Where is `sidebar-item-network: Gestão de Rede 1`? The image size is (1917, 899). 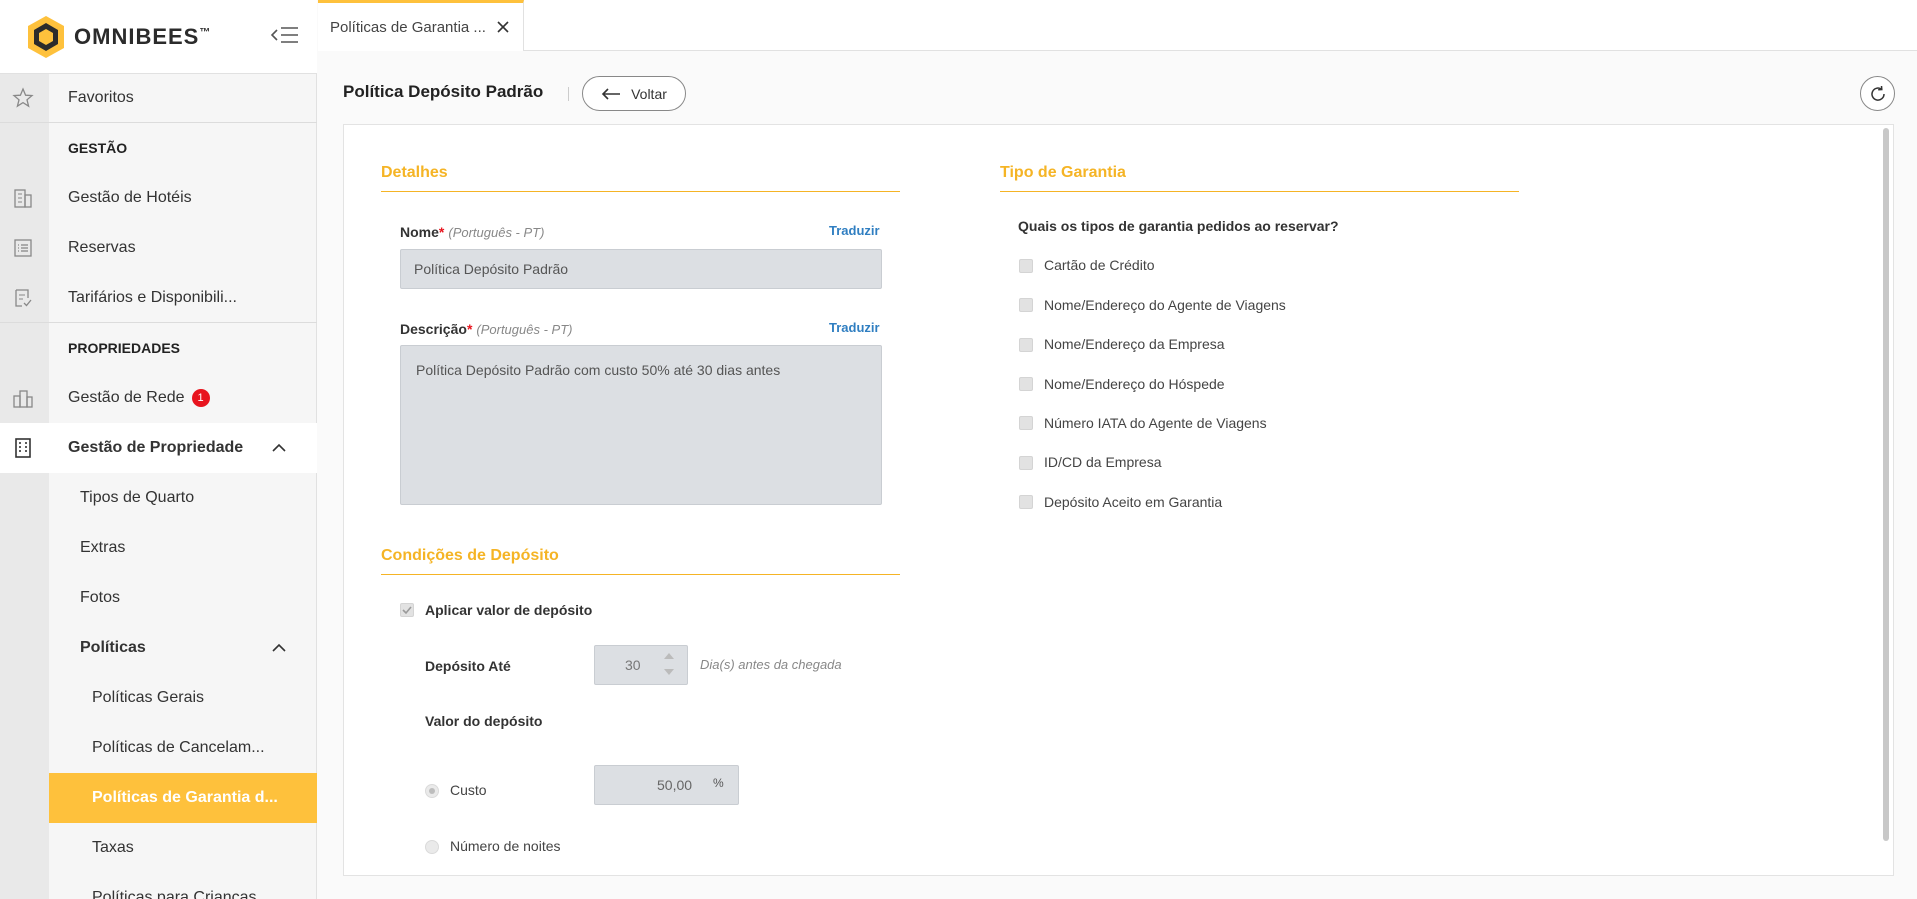
sidebar-item-network: Gestão de Rede 1 is located at coordinates (158, 398).